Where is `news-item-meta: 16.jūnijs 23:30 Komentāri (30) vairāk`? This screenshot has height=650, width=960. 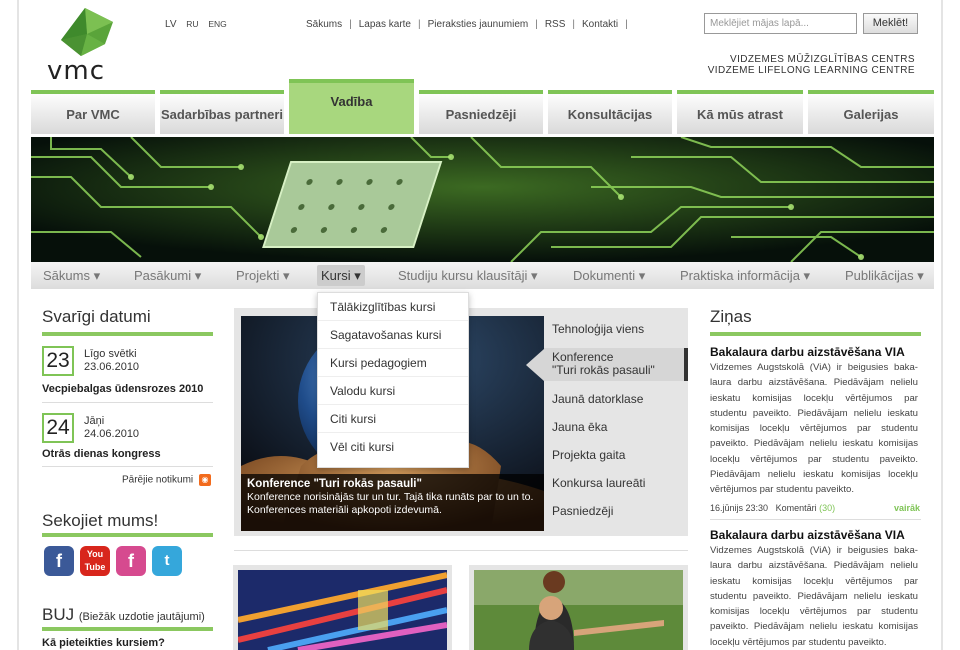
news-item-meta: 16.jūnijs 23:30 Komentāri (30) vairāk is located at coordinates (815, 508).